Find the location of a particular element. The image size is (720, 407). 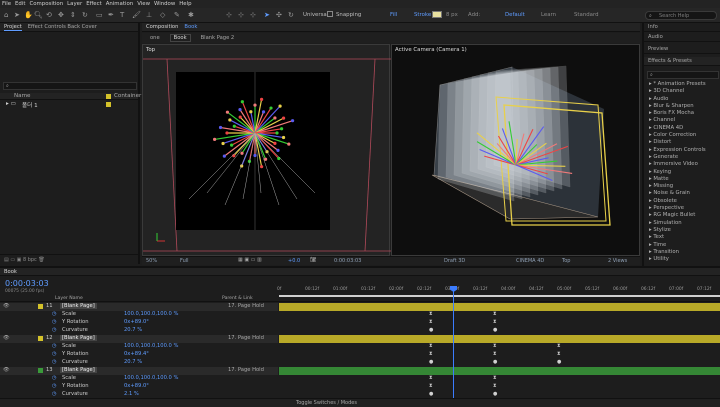

effect-category-15: ▸ Noise & Grain is located at coordinates (682, 193).